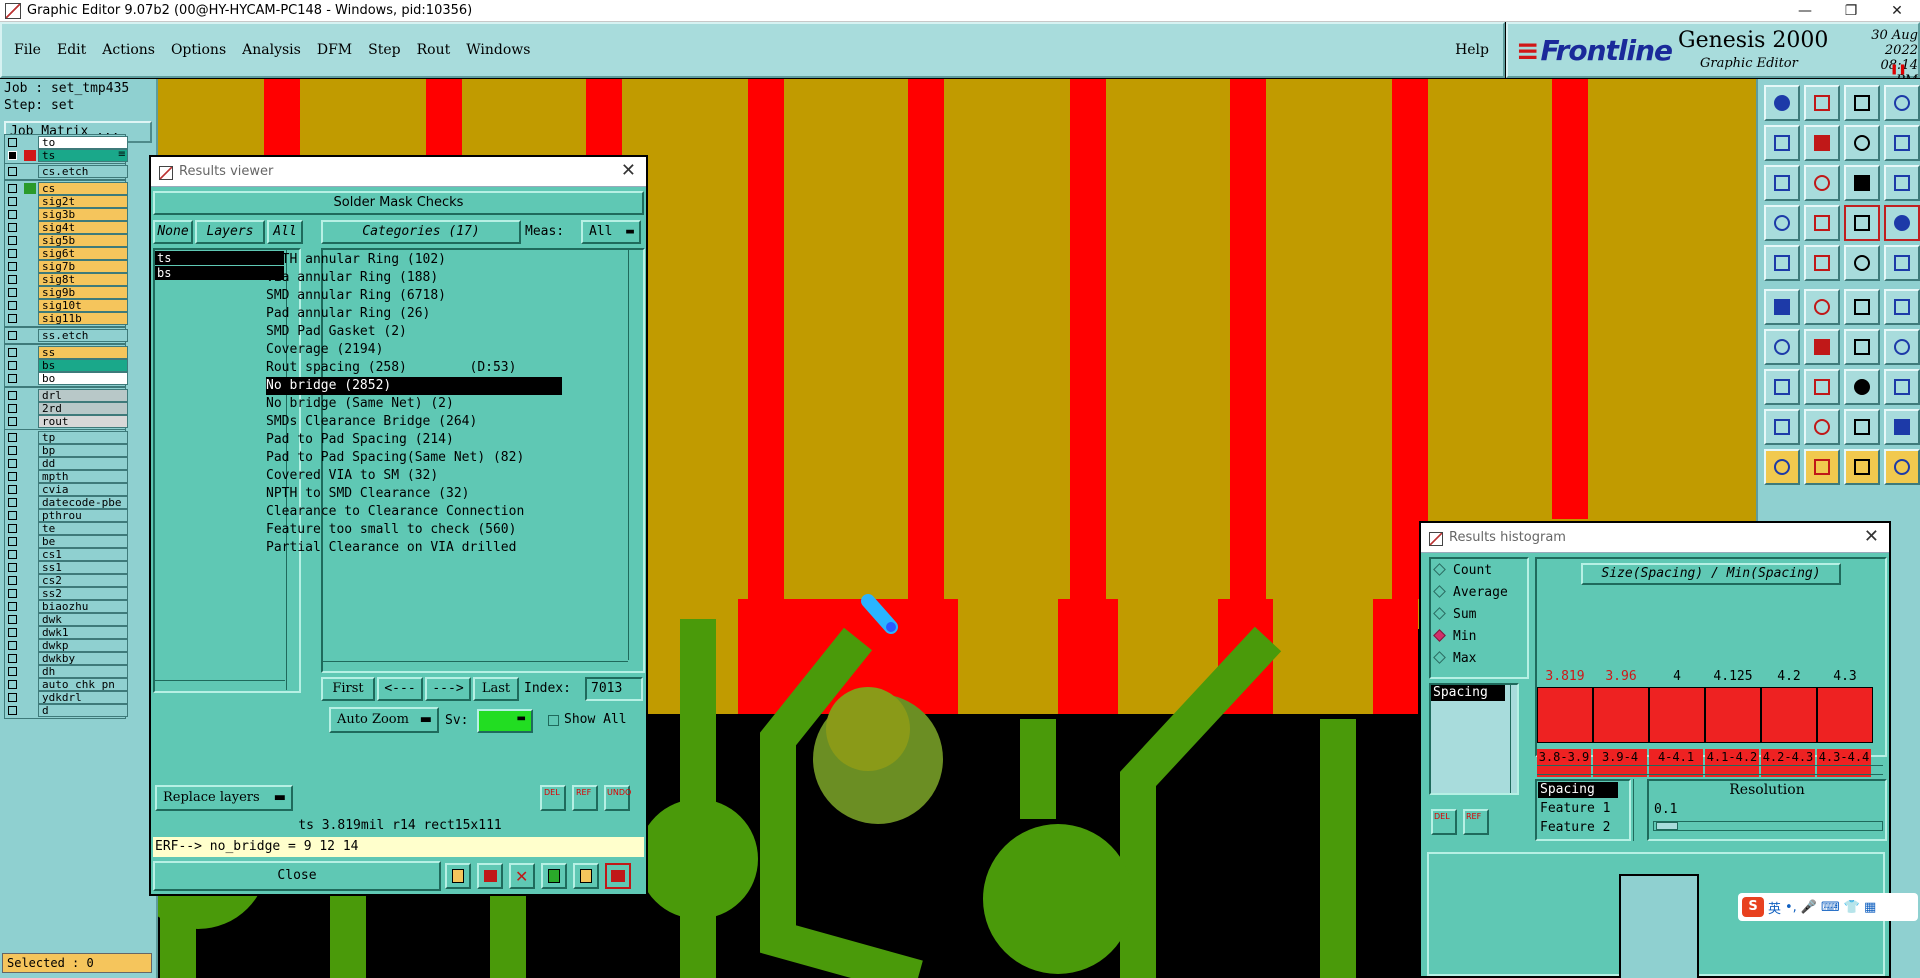 The width and height of the screenshot is (1920, 978). I want to click on close-button: Close, so click(297, 876).